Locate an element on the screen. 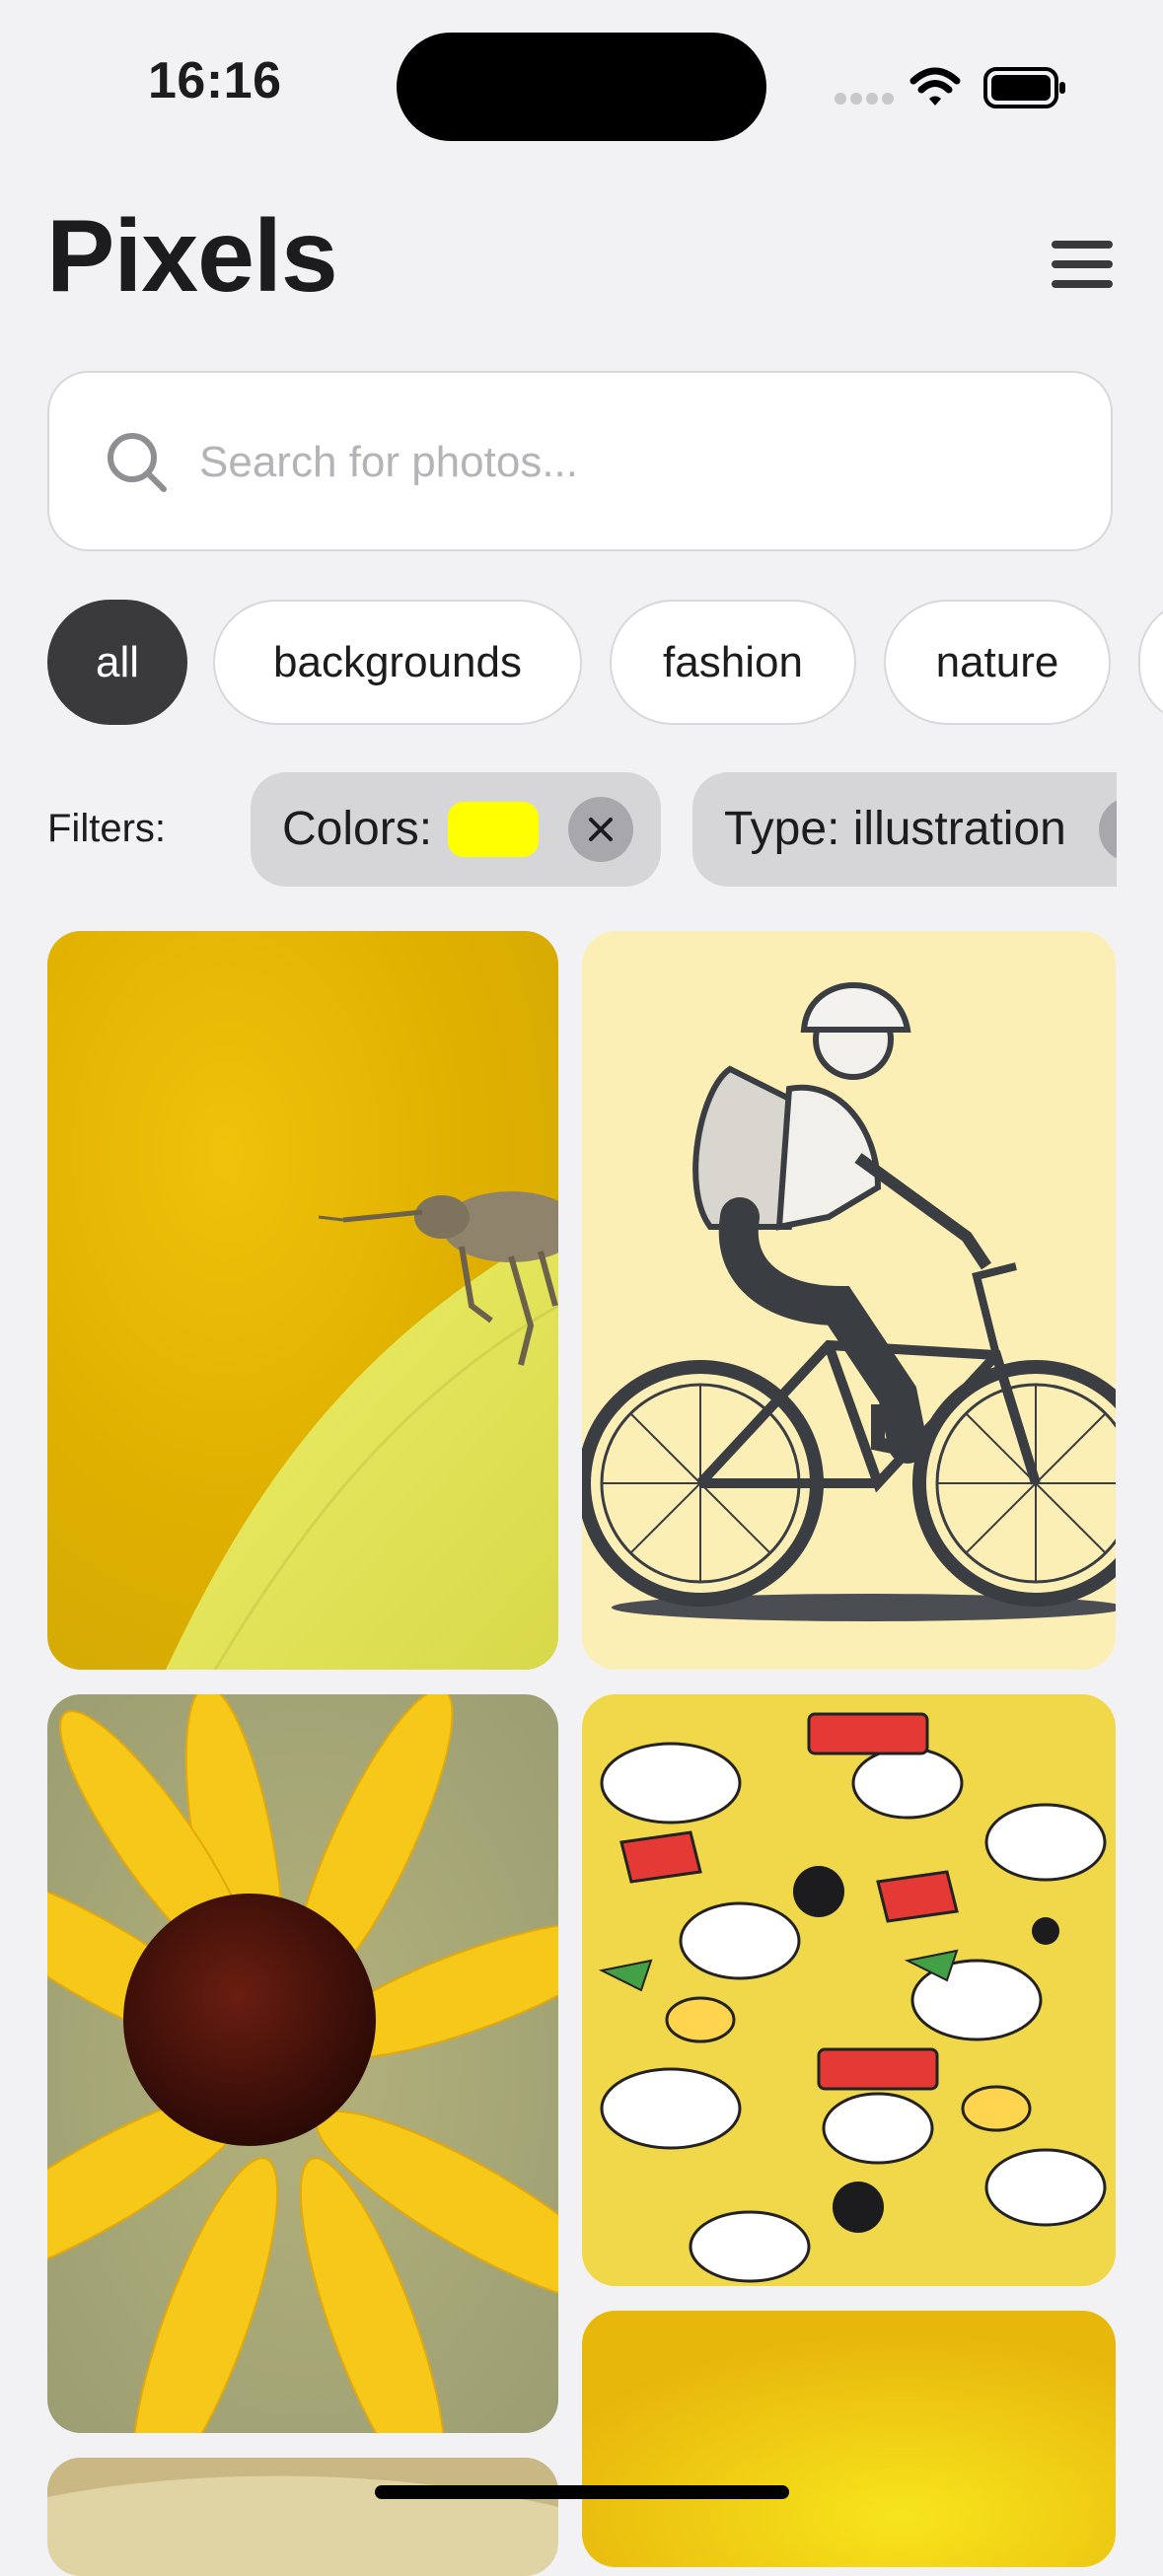  filter-pill-type: Type: illustration is located at coordinates (904, 830).